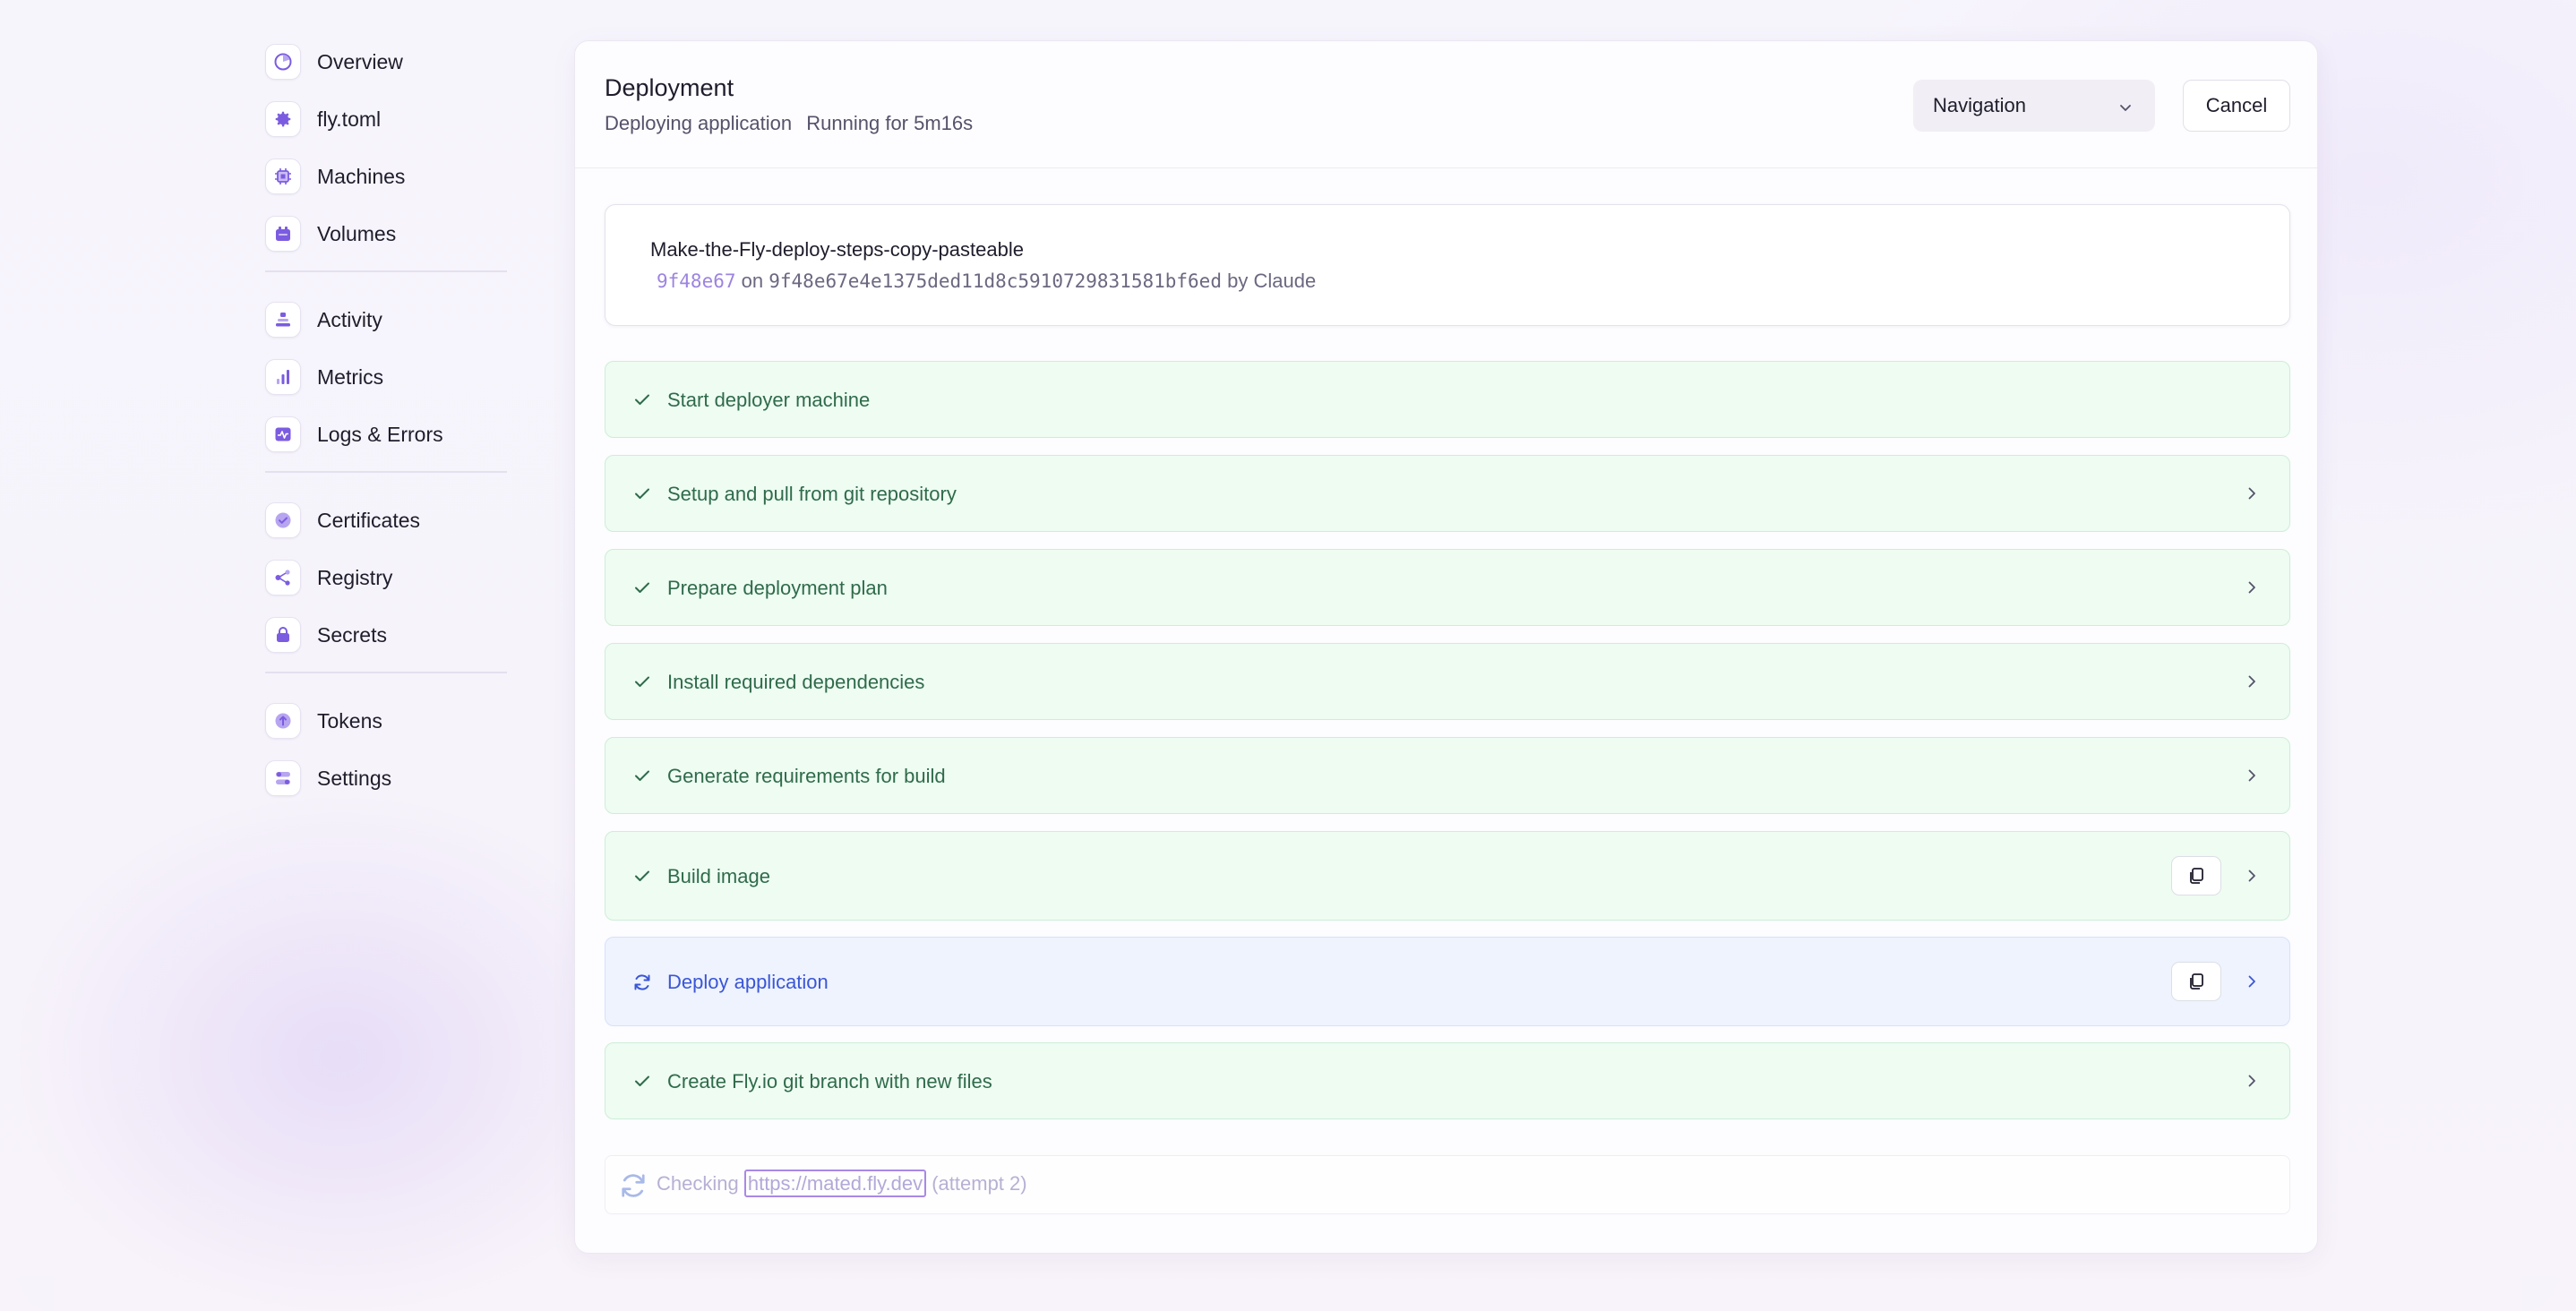 The image size is (2576, 1311). Describe the element at coordinates (361, 176) in the screenshot. I see `sidebar-item-label: Machines` at that location.